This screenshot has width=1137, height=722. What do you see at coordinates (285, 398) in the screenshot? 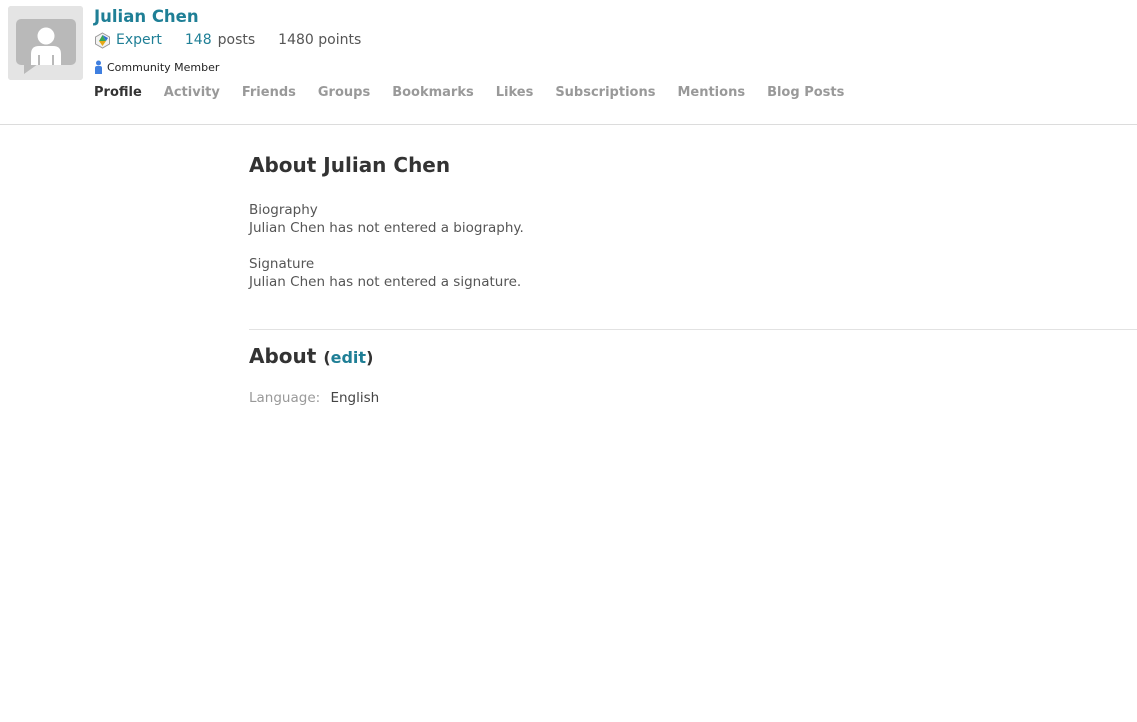
I see `language-label: Language:` at bounding box center [285, 398].